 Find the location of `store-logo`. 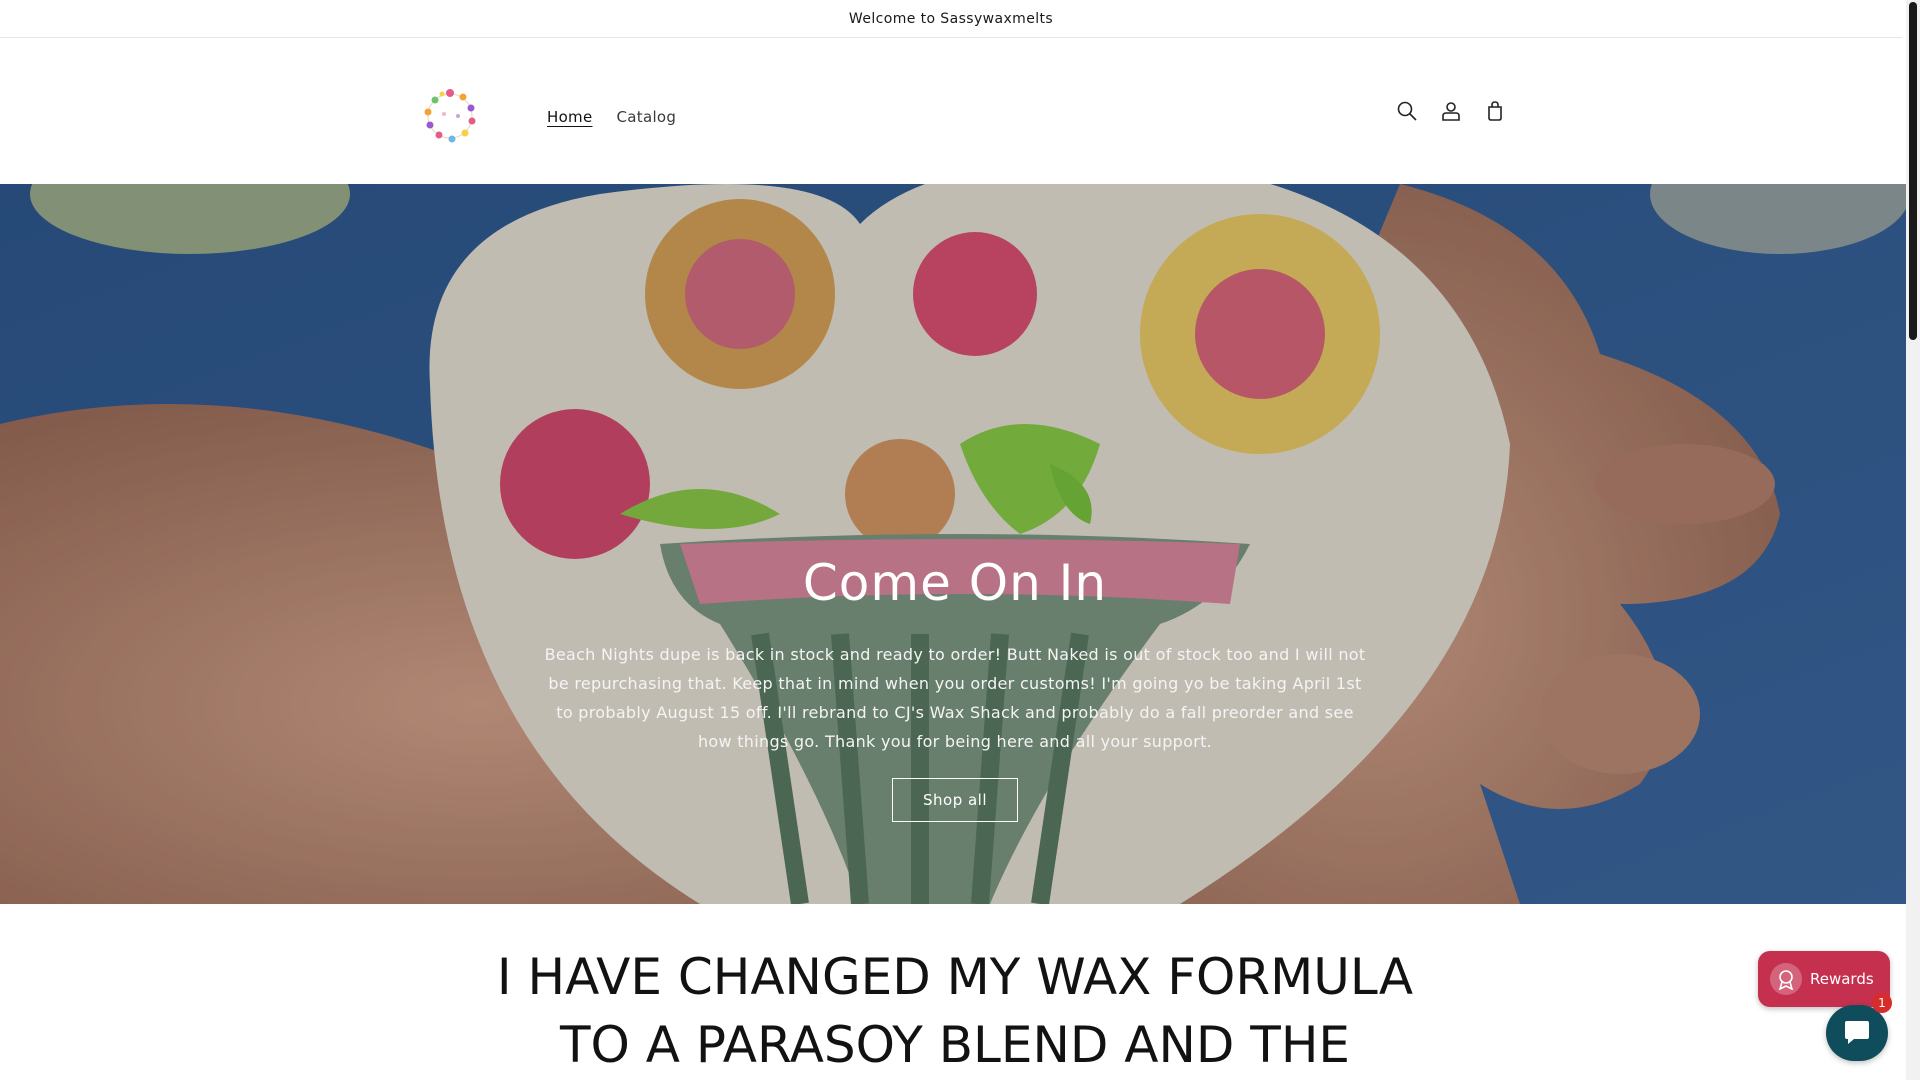

store-logo is located at coordinates (450, 116).